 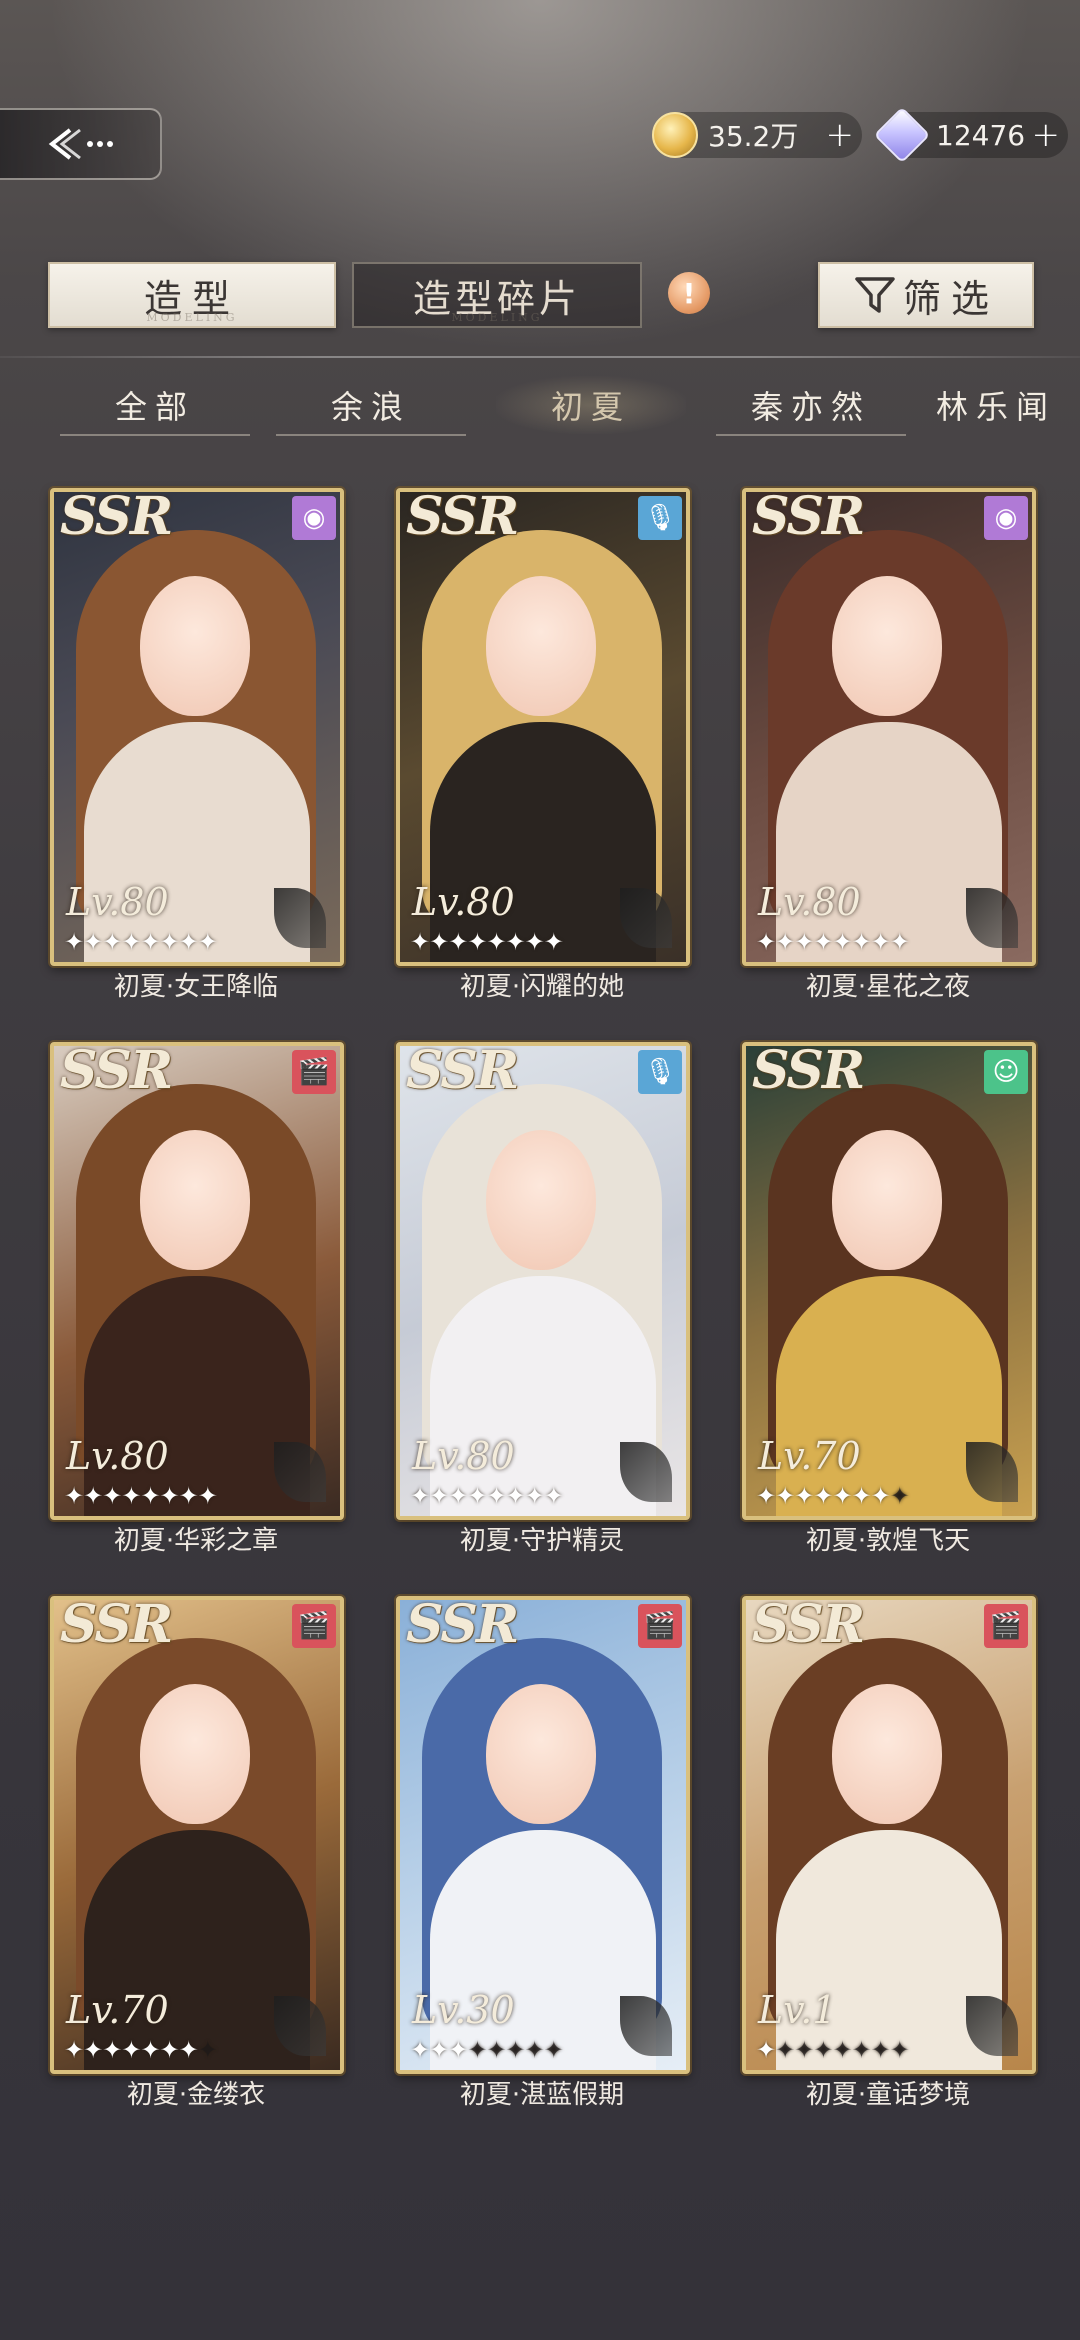 I want to click on outfit-card: SSR 🎬 Lv.1 ✦✦✦✦✦✦✦✦, so click(x=889, y=1835).